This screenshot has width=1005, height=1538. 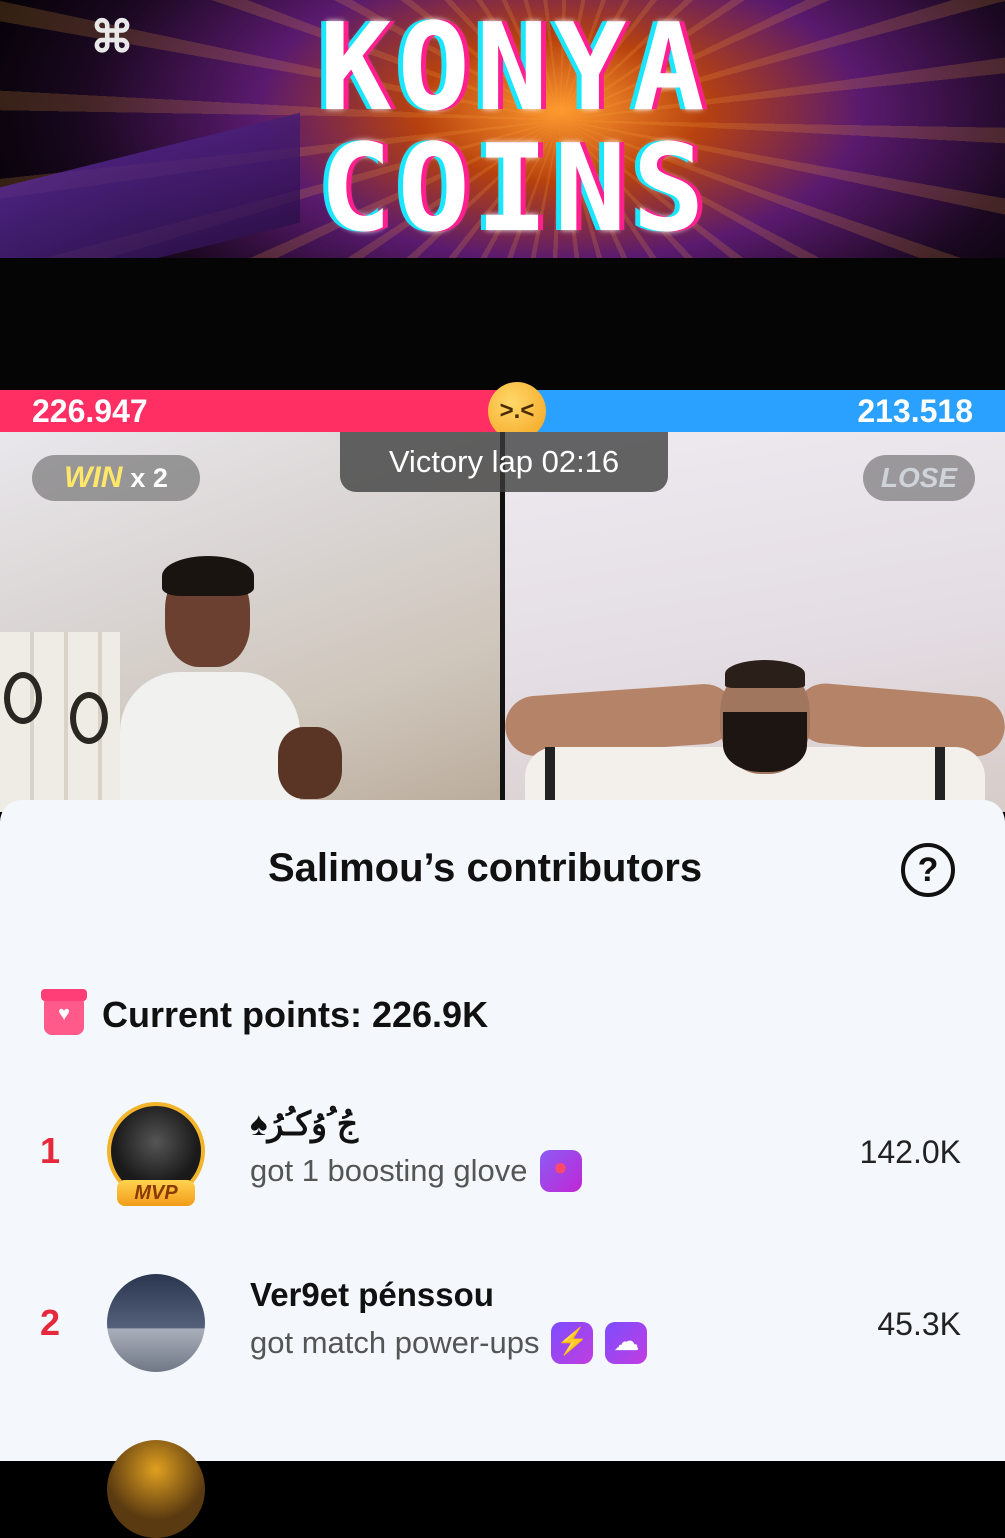 I want to click on contributor-rank: 2, so click(x=50, y=1322).